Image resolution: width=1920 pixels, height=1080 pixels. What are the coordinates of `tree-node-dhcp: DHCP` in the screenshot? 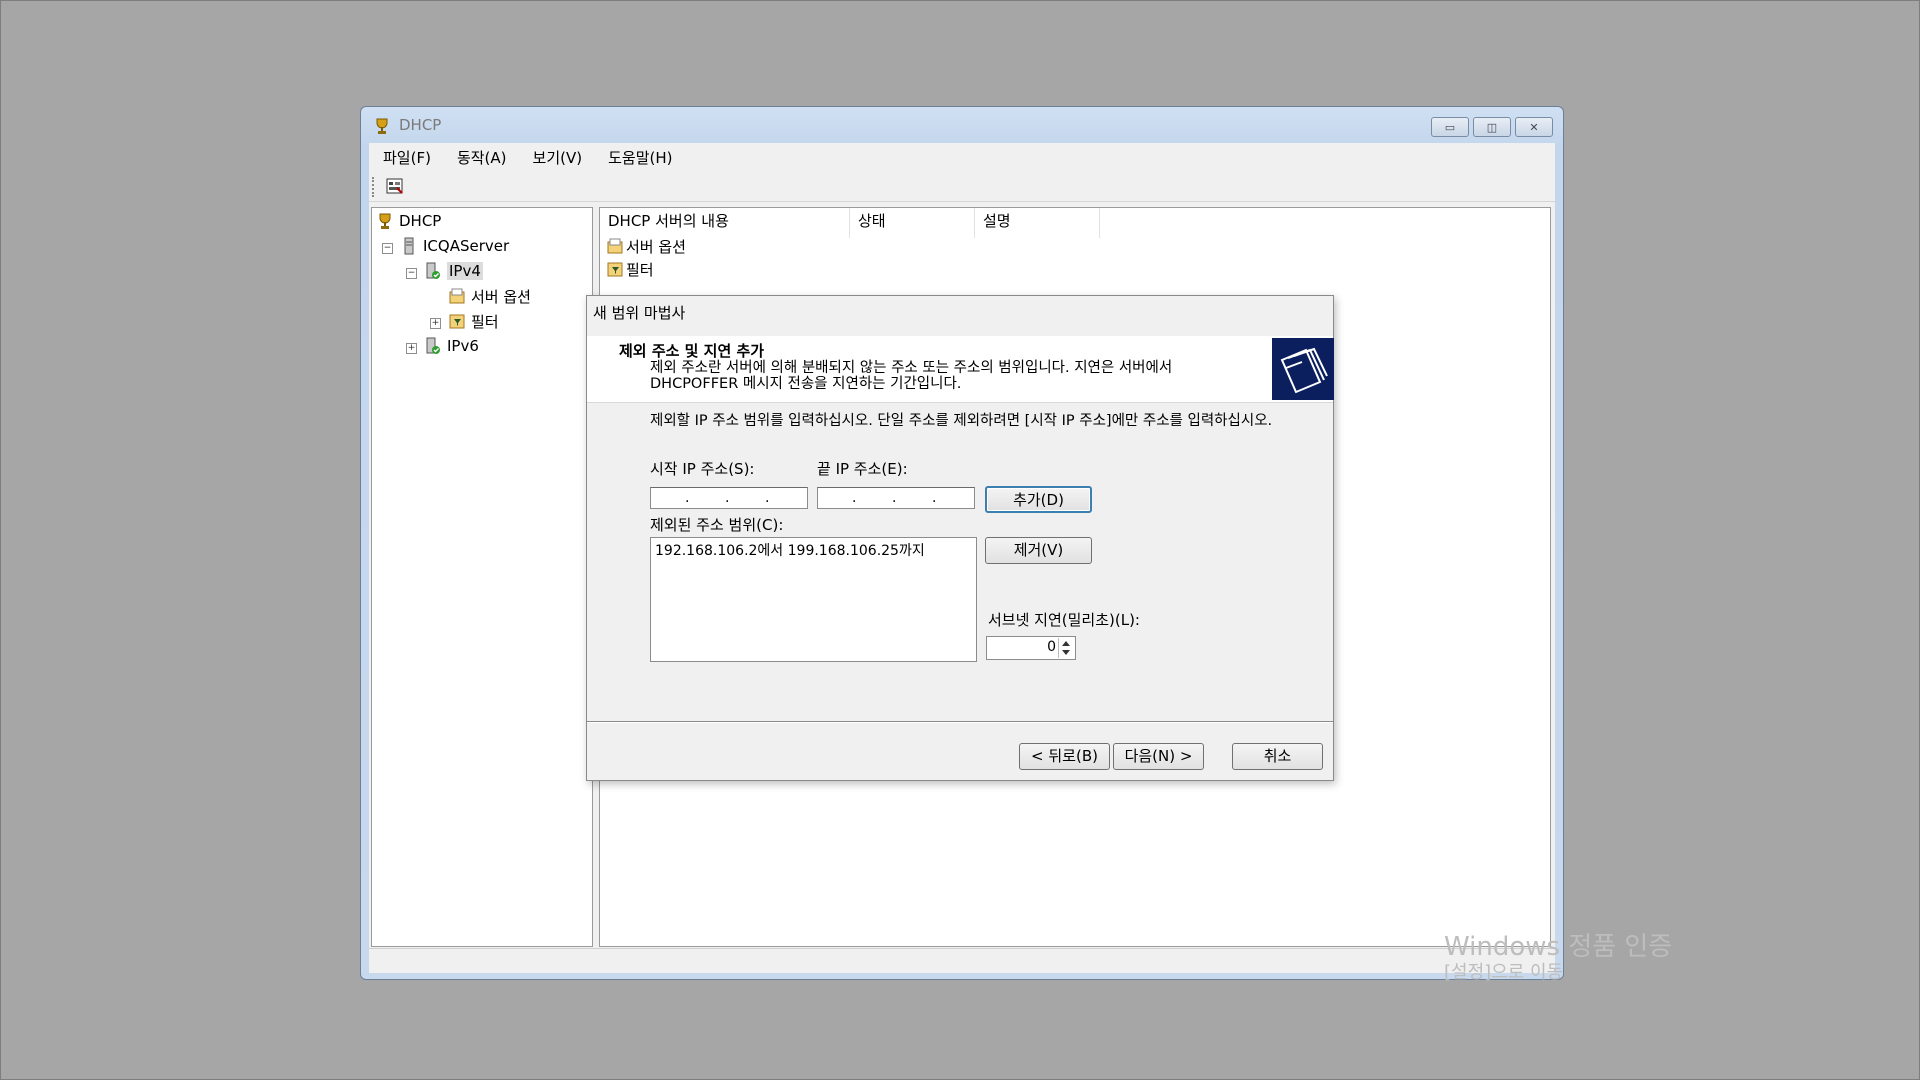 It's located at (408, 221).